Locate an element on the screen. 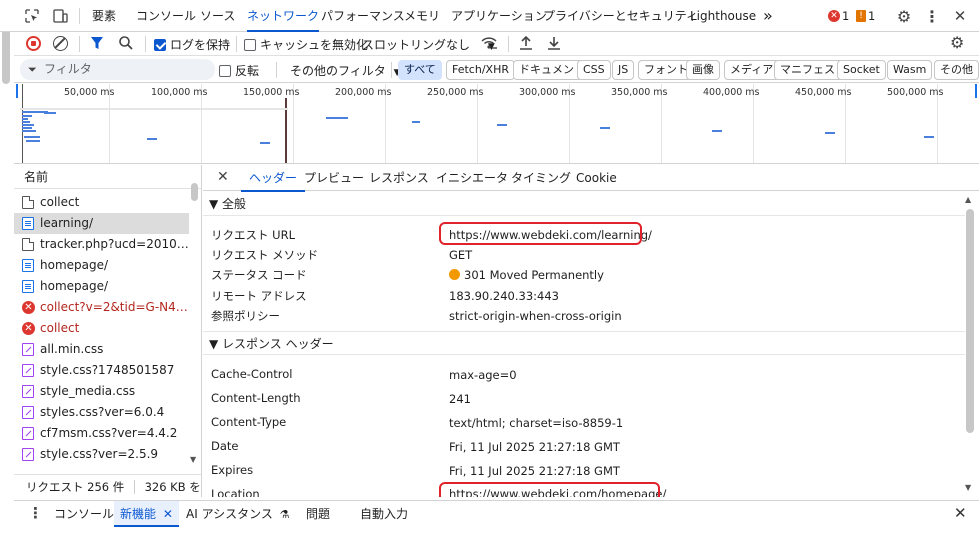  filter-chip-socket: Socket is located at coordinates (861, 70).